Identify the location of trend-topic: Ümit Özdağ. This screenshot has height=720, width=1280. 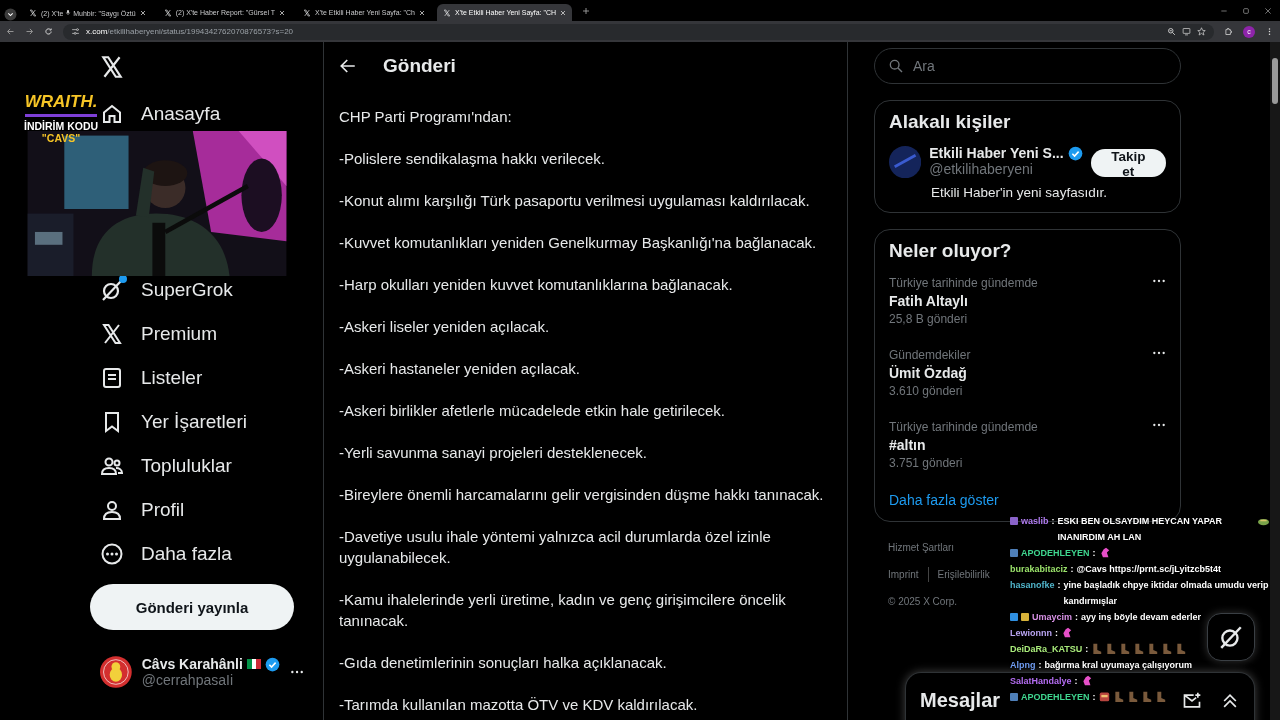
(1020, 373).